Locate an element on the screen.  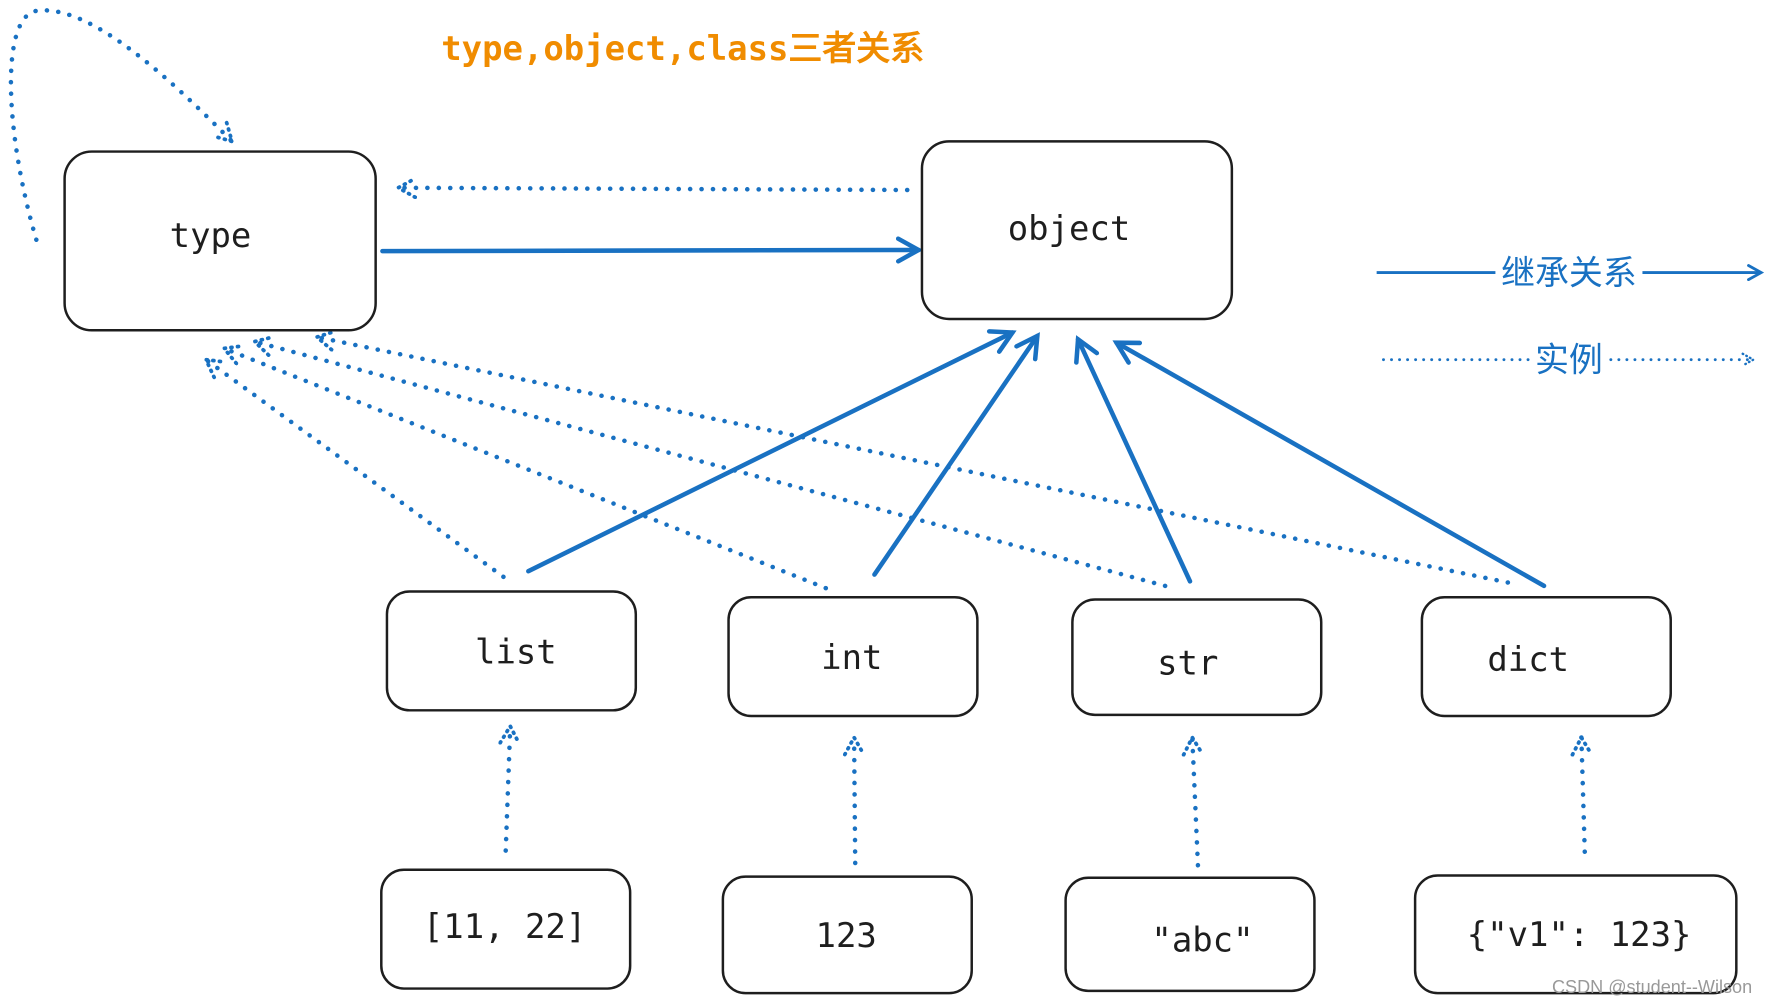
inheritance-arrow-type-object is located at coordinates (649, 250).